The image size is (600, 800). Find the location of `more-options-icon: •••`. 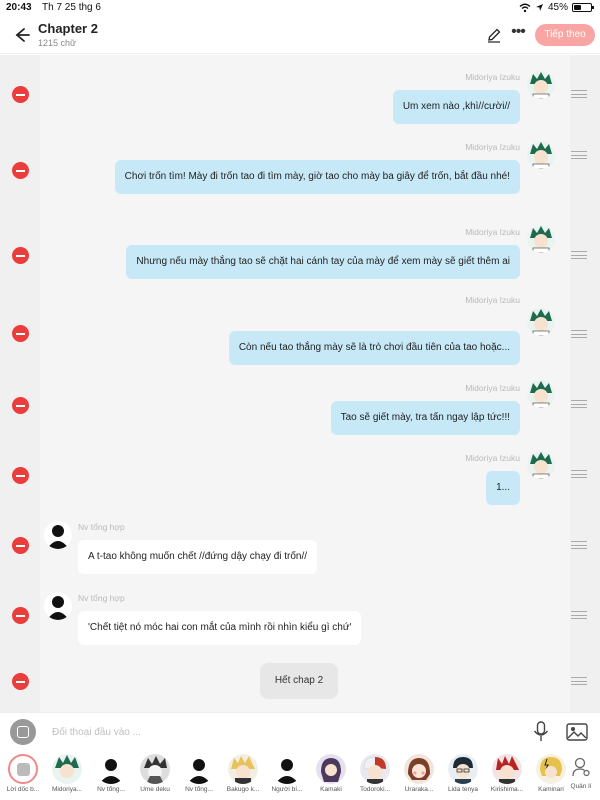

more-options-icon: ••• is located at coordinates (518, 34).